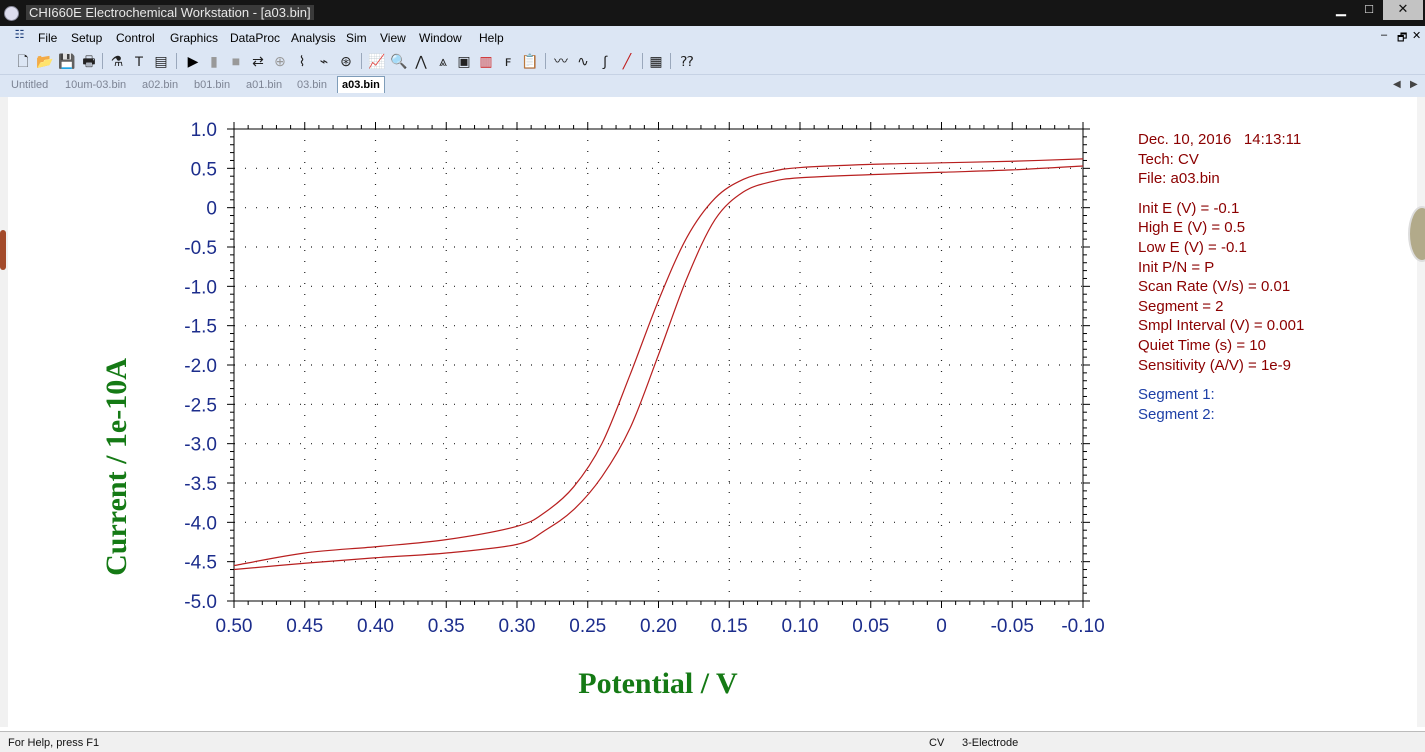 This screenshot has height=752, width=1425. Describe the element at coordinates (687, 61) in the screenshot. I see `help-pointer-icon: ⁇` at that location.